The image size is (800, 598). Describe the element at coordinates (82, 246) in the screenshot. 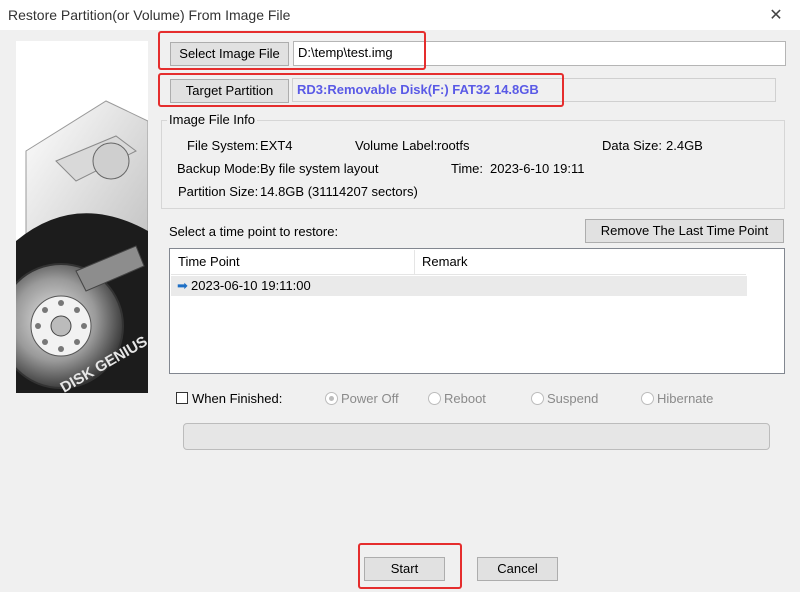

I see `hard-disk-illustration: DISK GENIUS` at that location.